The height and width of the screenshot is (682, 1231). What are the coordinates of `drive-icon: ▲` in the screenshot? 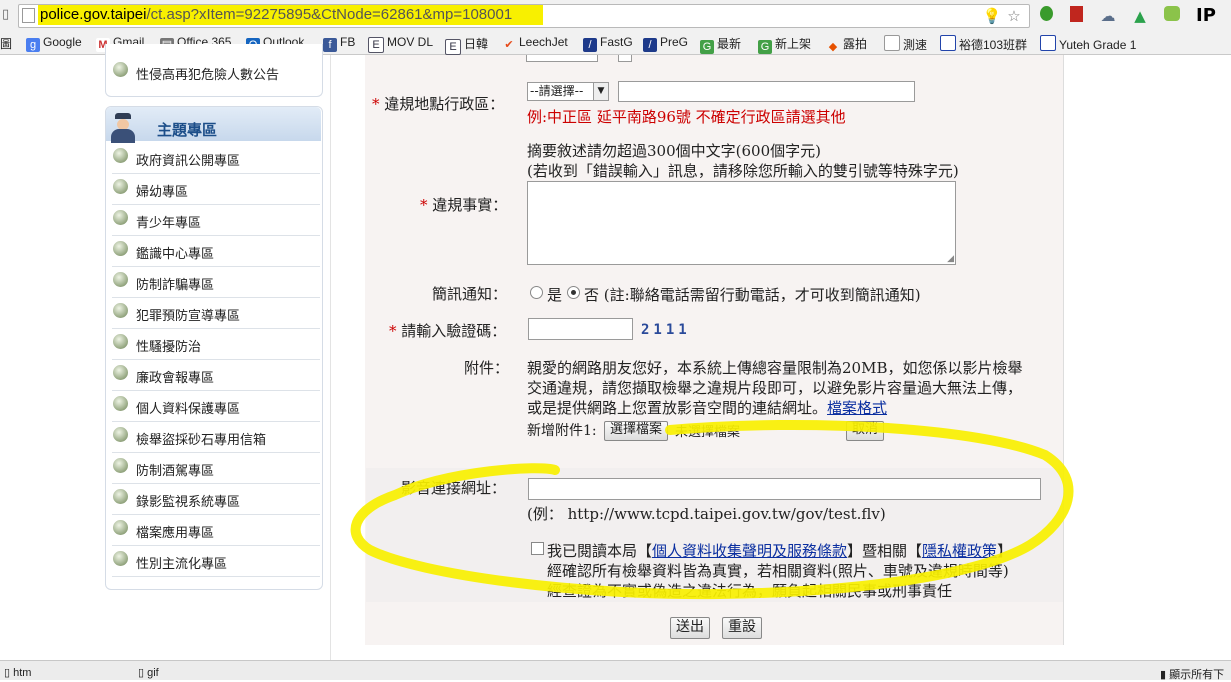 It's located at (1140, 16).